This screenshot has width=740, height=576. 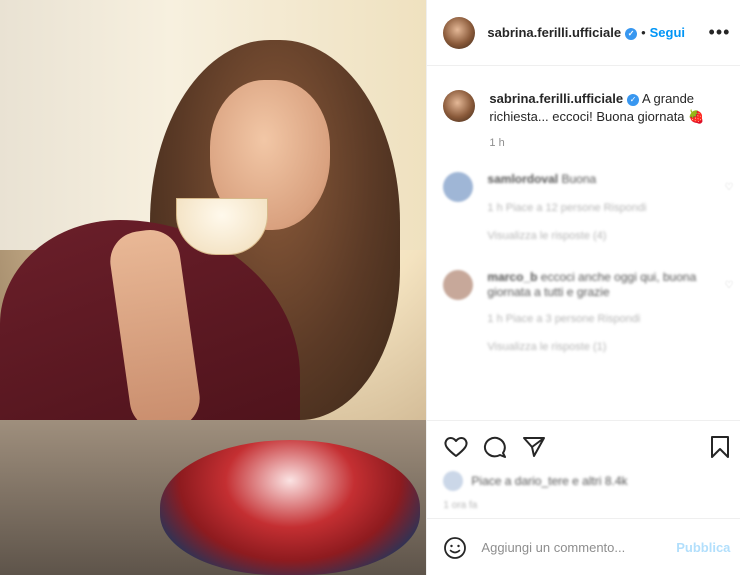 I want to click on publish-button: Pubblica, so click(x=703, y=547).